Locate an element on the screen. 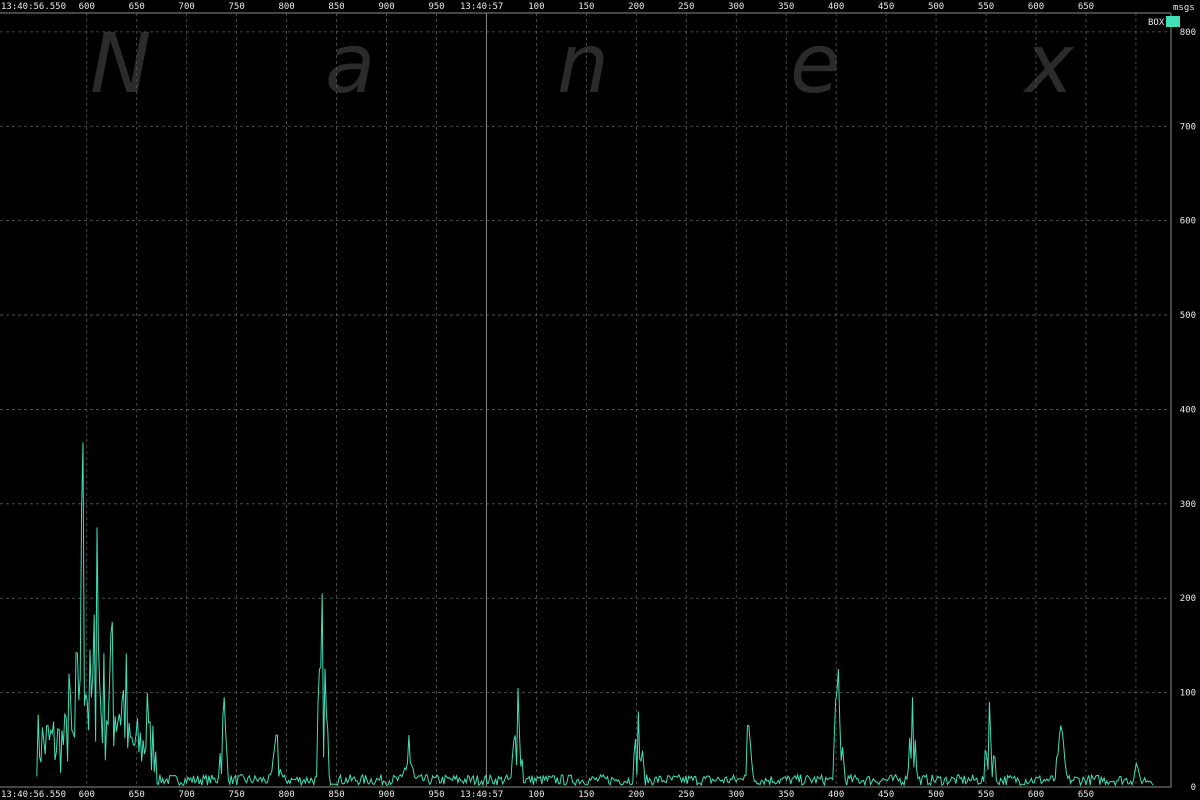 The width and height of the screenshot is (1200, 800). y-tick-label: 800 is located at coordinates (1188, 33).